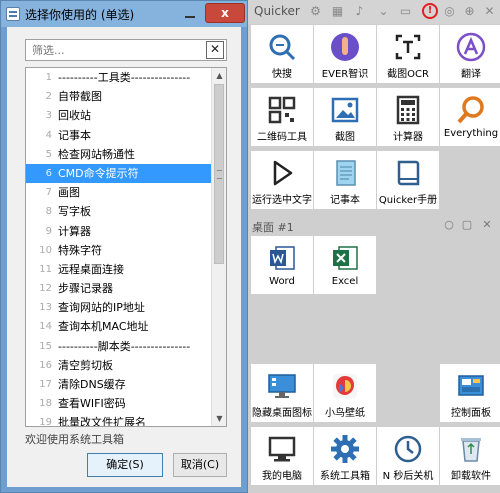 Image resolution: width=500 pixels, height=493 pixels. I want to click on tile-label: 小鸟壁纸, so click(345, 413).